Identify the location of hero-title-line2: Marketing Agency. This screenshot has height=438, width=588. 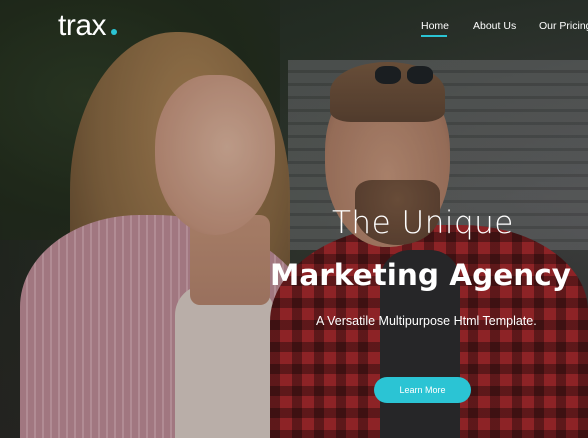
(420, 275).